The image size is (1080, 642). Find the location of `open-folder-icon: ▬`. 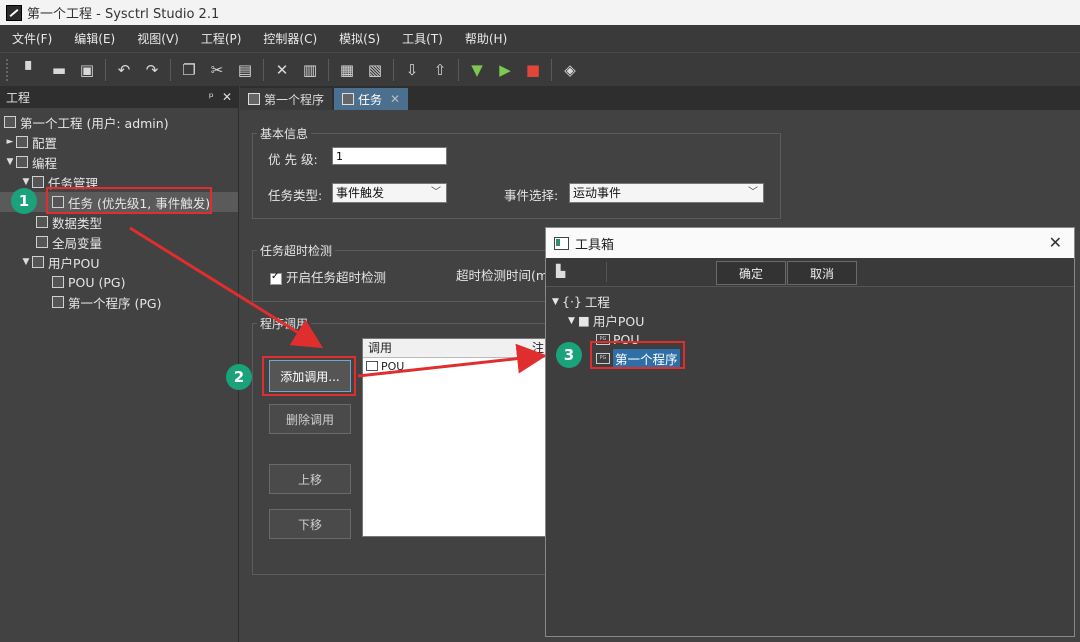

open-folder-icon: ▬ is located at coordinates (59, 70).